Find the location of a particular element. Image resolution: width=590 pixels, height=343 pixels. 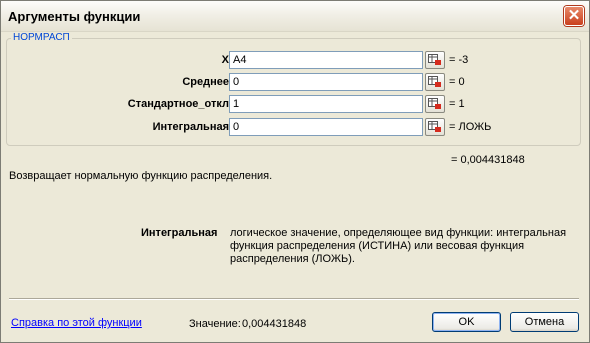

help-argument-name: Интегральная is located at coordinates (179, 233).